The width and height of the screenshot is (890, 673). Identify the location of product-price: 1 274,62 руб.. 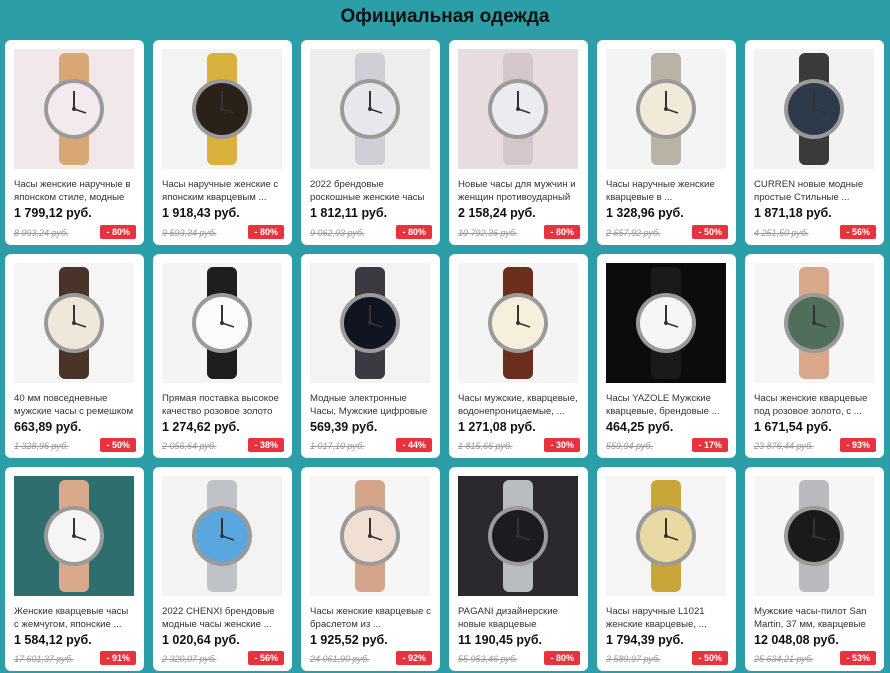
(201, 427).